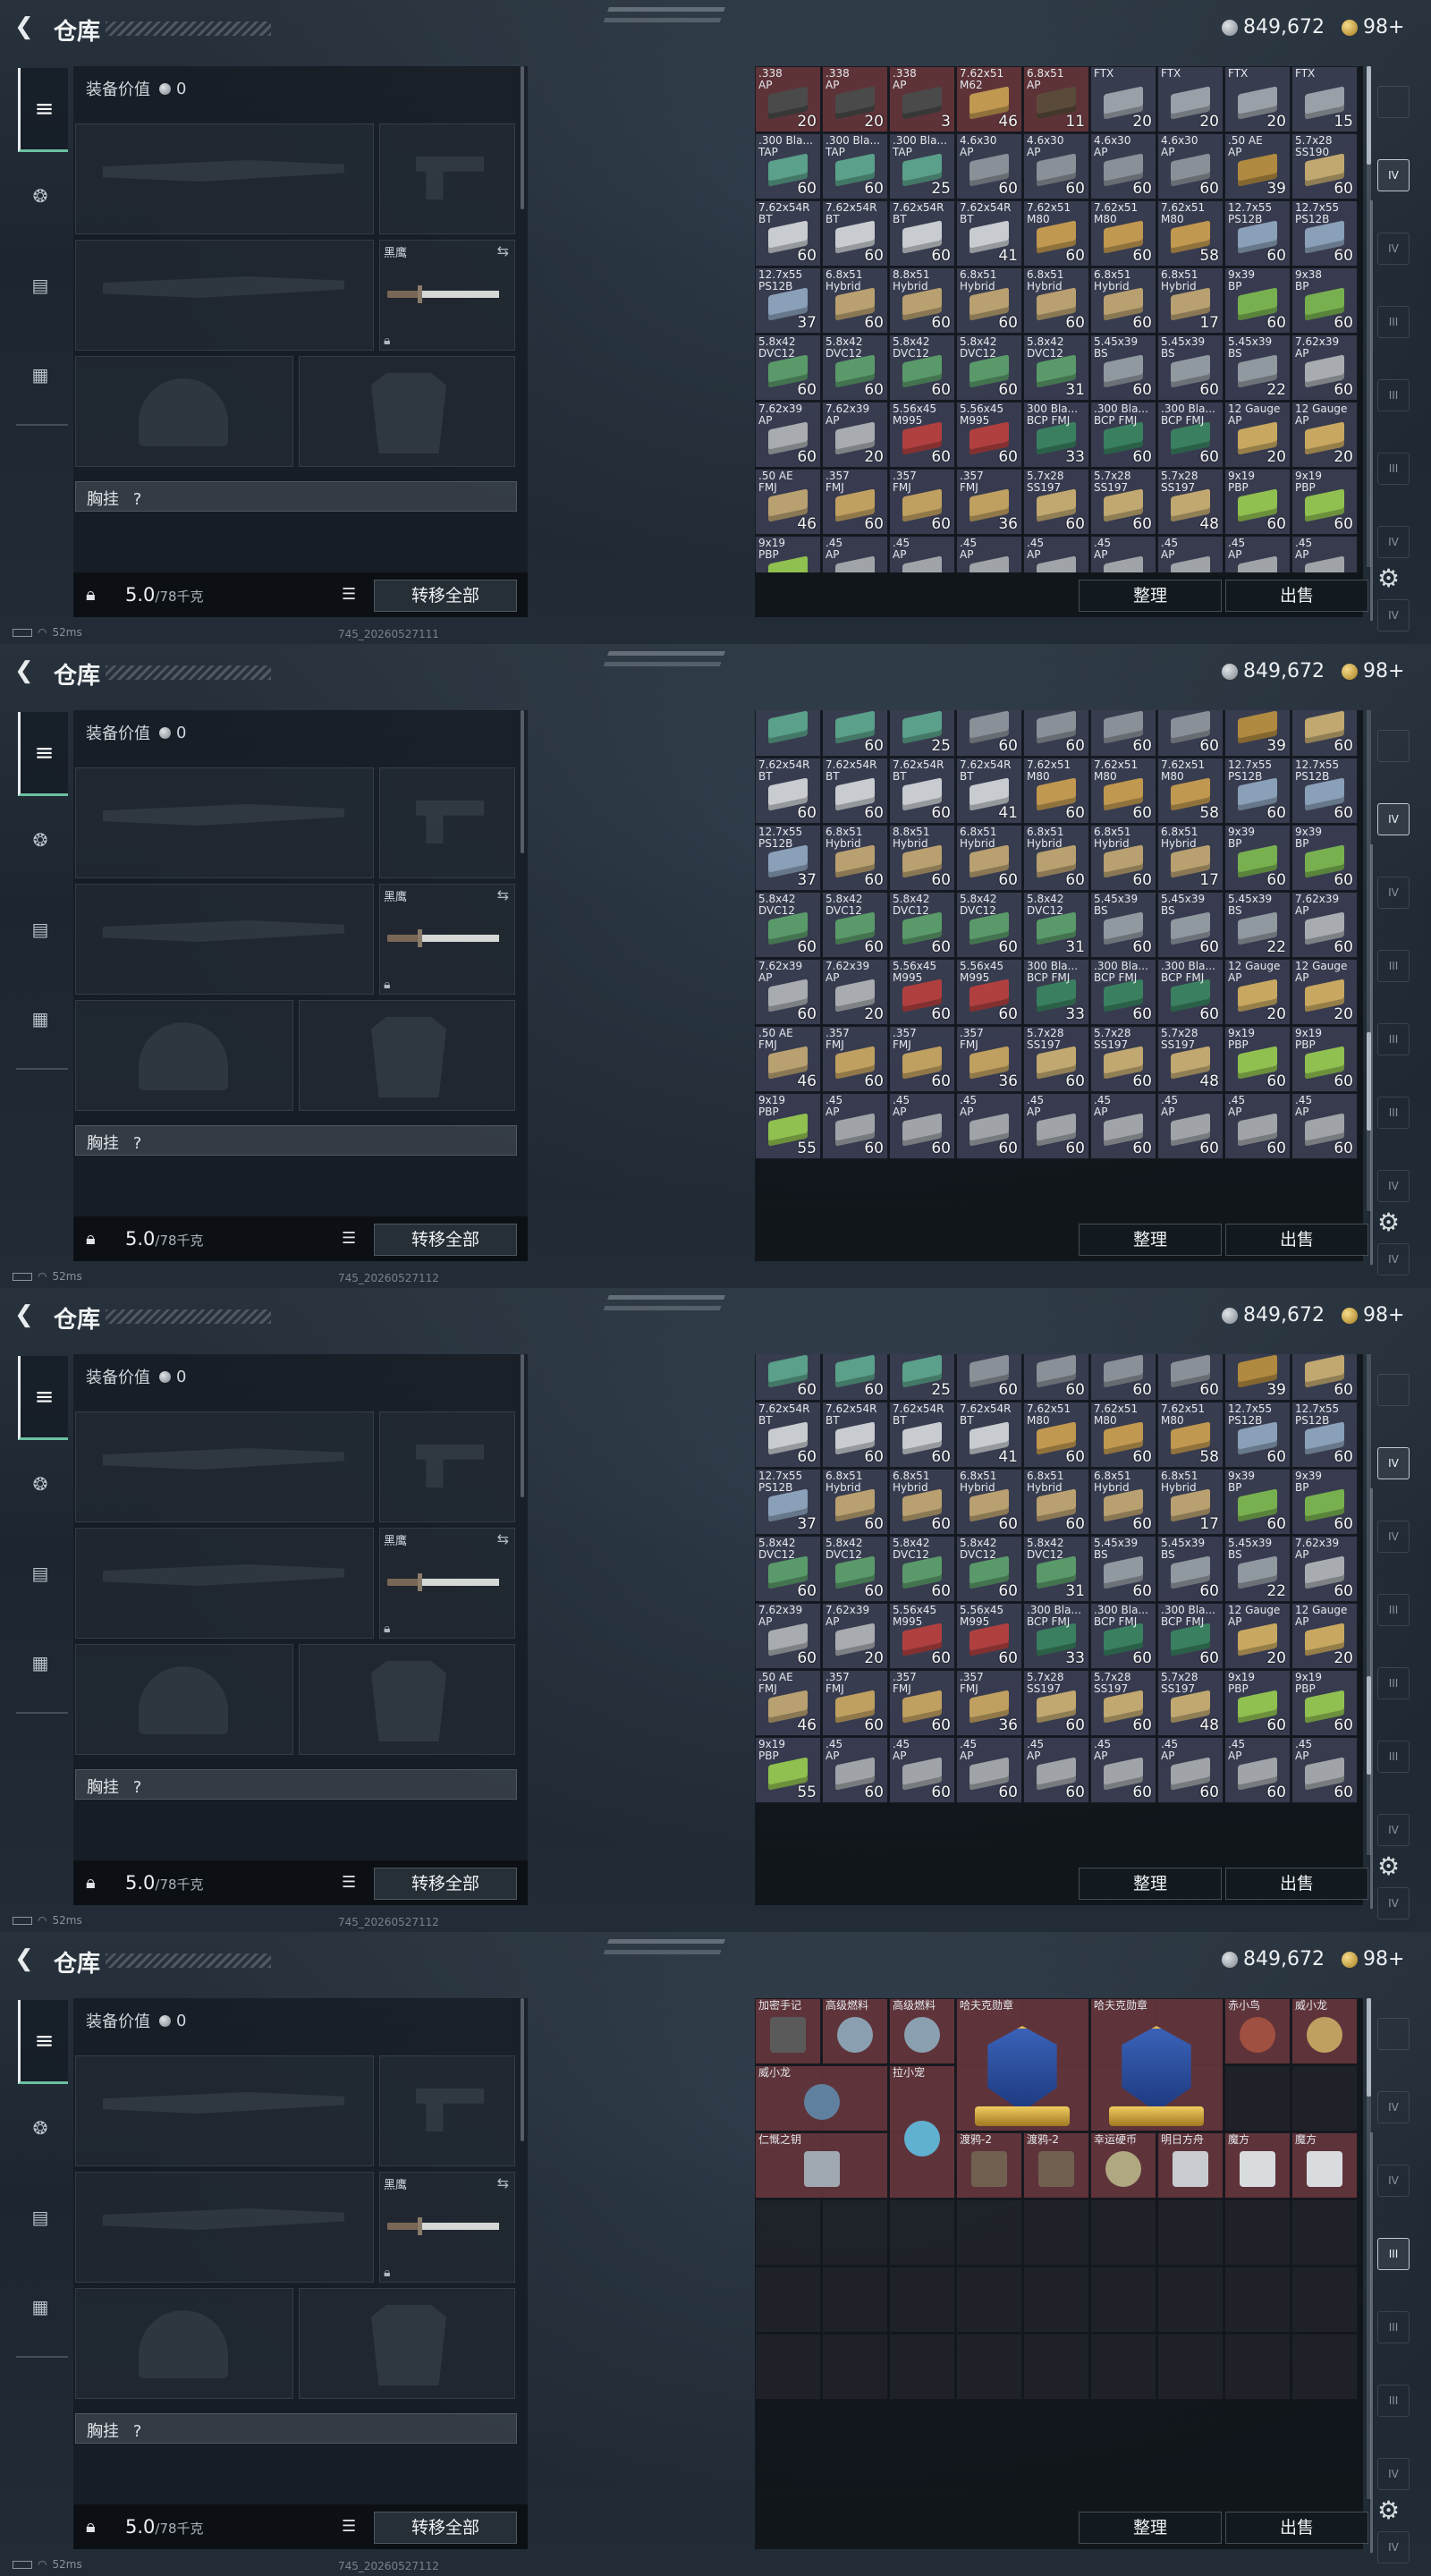  I want to click on tab-container-8: IV, so click(1394, 2547).